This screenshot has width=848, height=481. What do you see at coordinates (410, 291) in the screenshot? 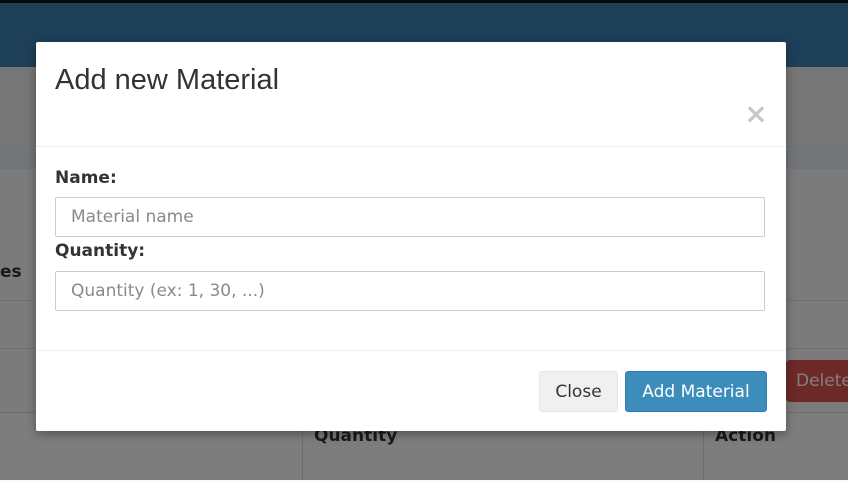
I see `quantity-input` at bounding box center [410, 291].